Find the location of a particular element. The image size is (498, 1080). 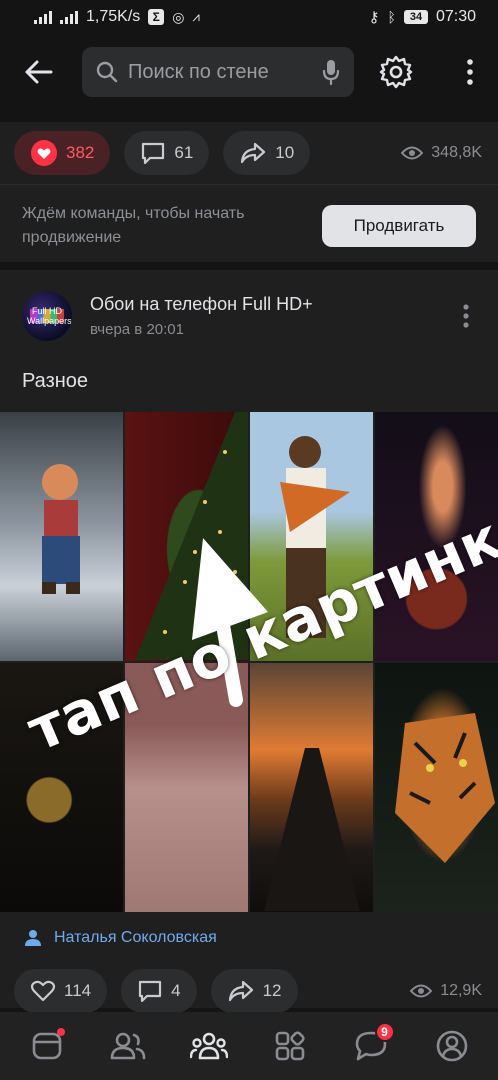

like-button: 114 is located at coordinates (61, 991).